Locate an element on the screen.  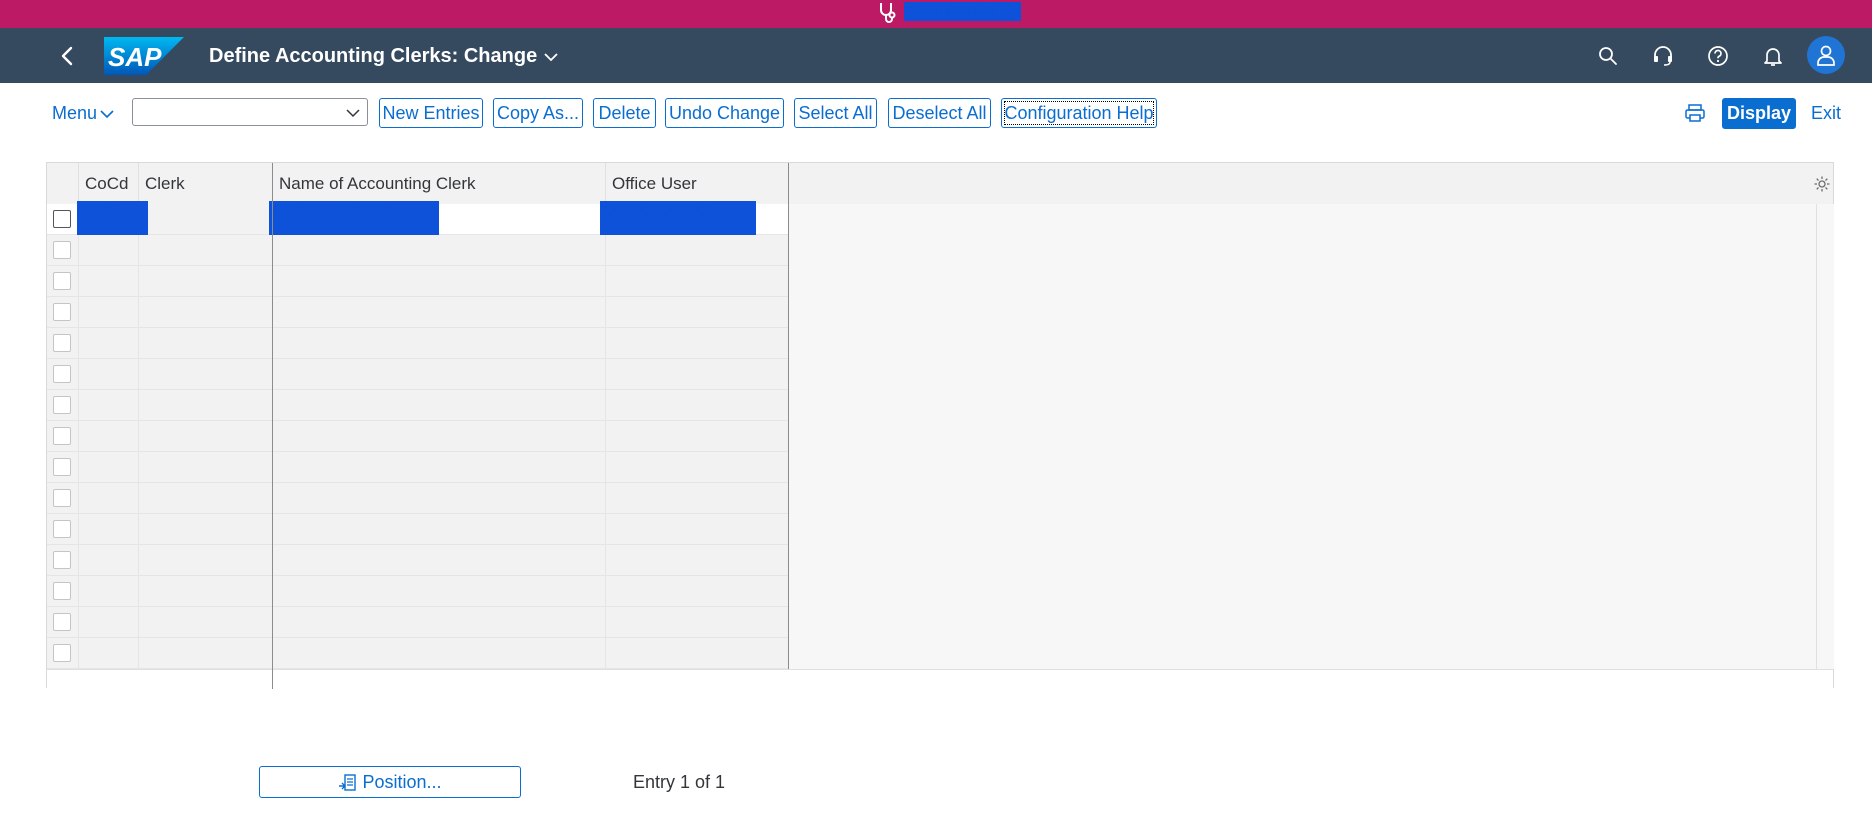
print-icon is located at coordinates (1695, 113).